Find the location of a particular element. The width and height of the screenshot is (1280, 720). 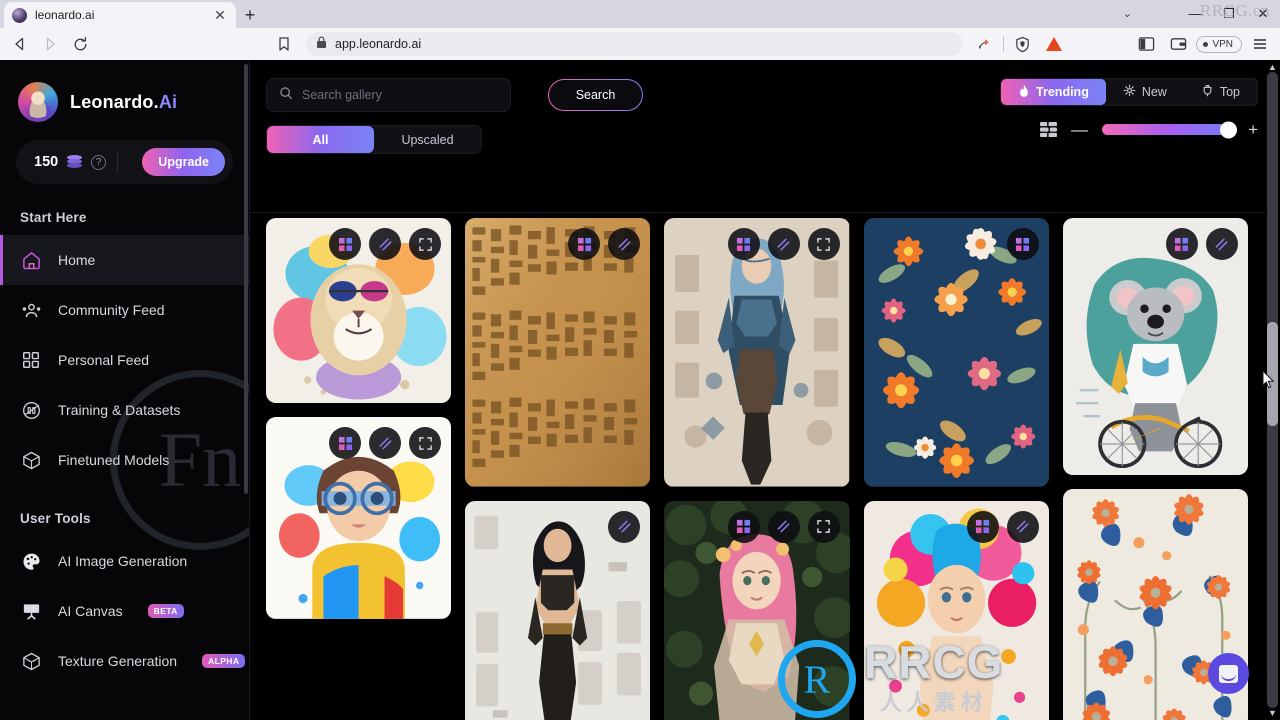

sort-segment: Trending New Top is located at coordinates (1129, 92).